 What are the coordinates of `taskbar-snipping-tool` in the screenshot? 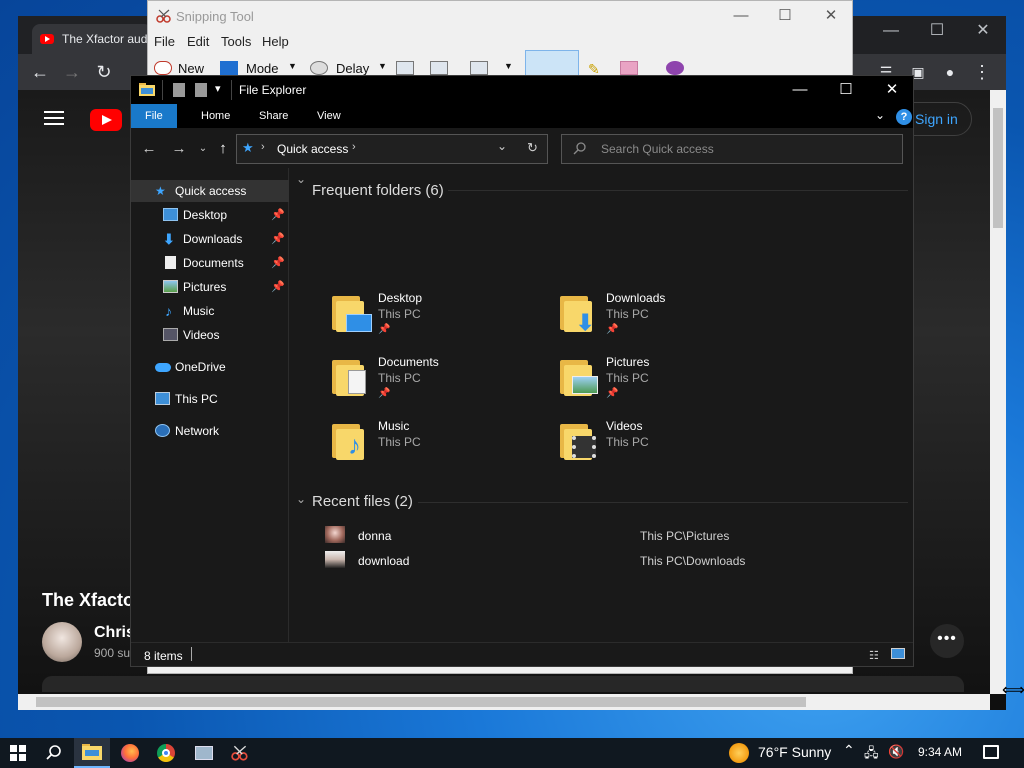 It's located at (240, 753).